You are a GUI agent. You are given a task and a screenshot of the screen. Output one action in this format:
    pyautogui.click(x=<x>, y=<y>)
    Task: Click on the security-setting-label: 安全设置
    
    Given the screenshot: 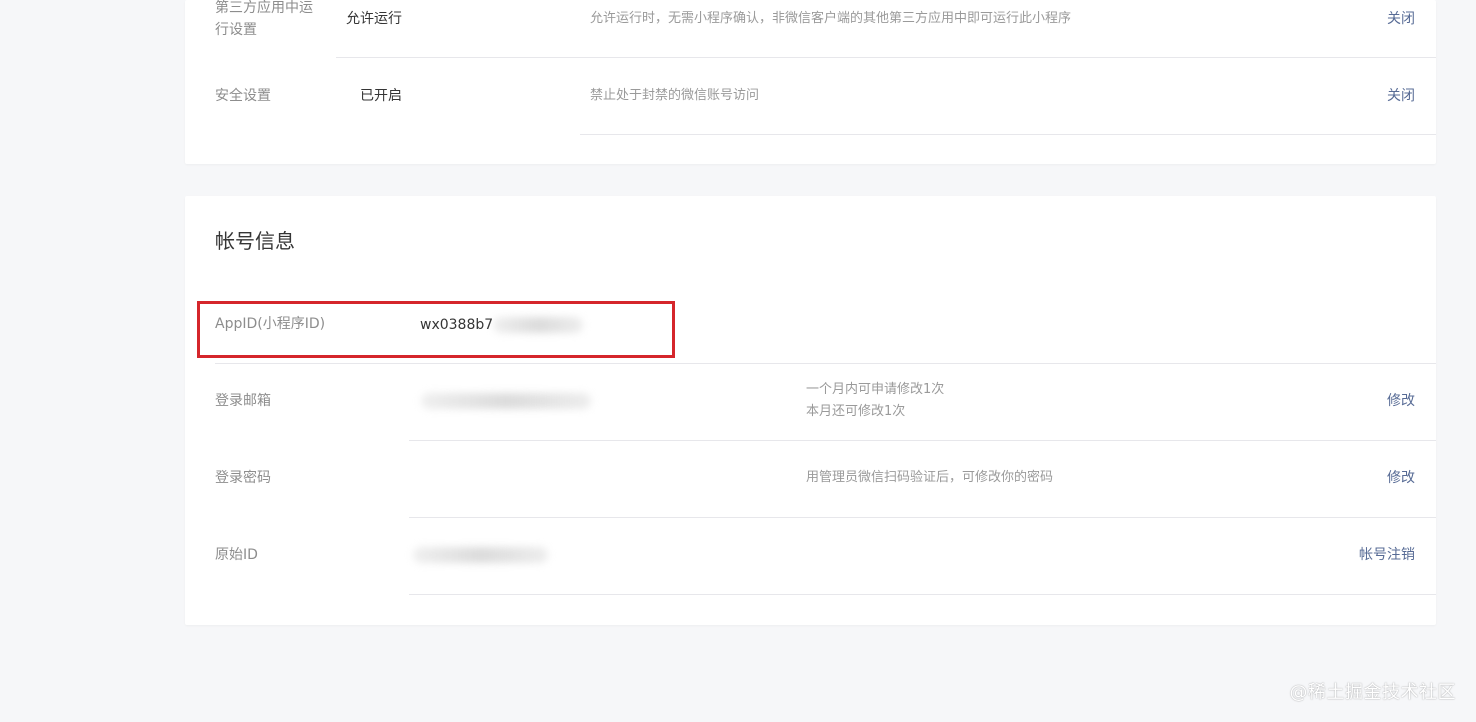 What is the action you would take?
    pyautogui.click(x=243, y=96)
    